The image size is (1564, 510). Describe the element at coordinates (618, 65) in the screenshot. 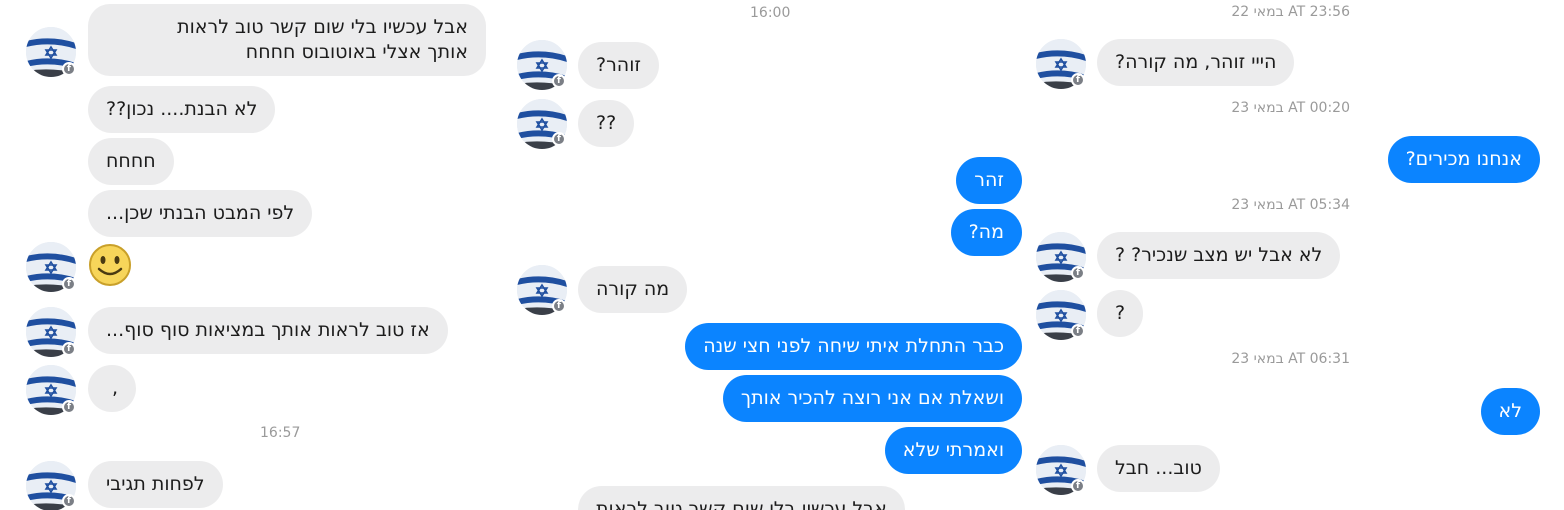

I see `message-bubble-received: זוהר?` at that location.